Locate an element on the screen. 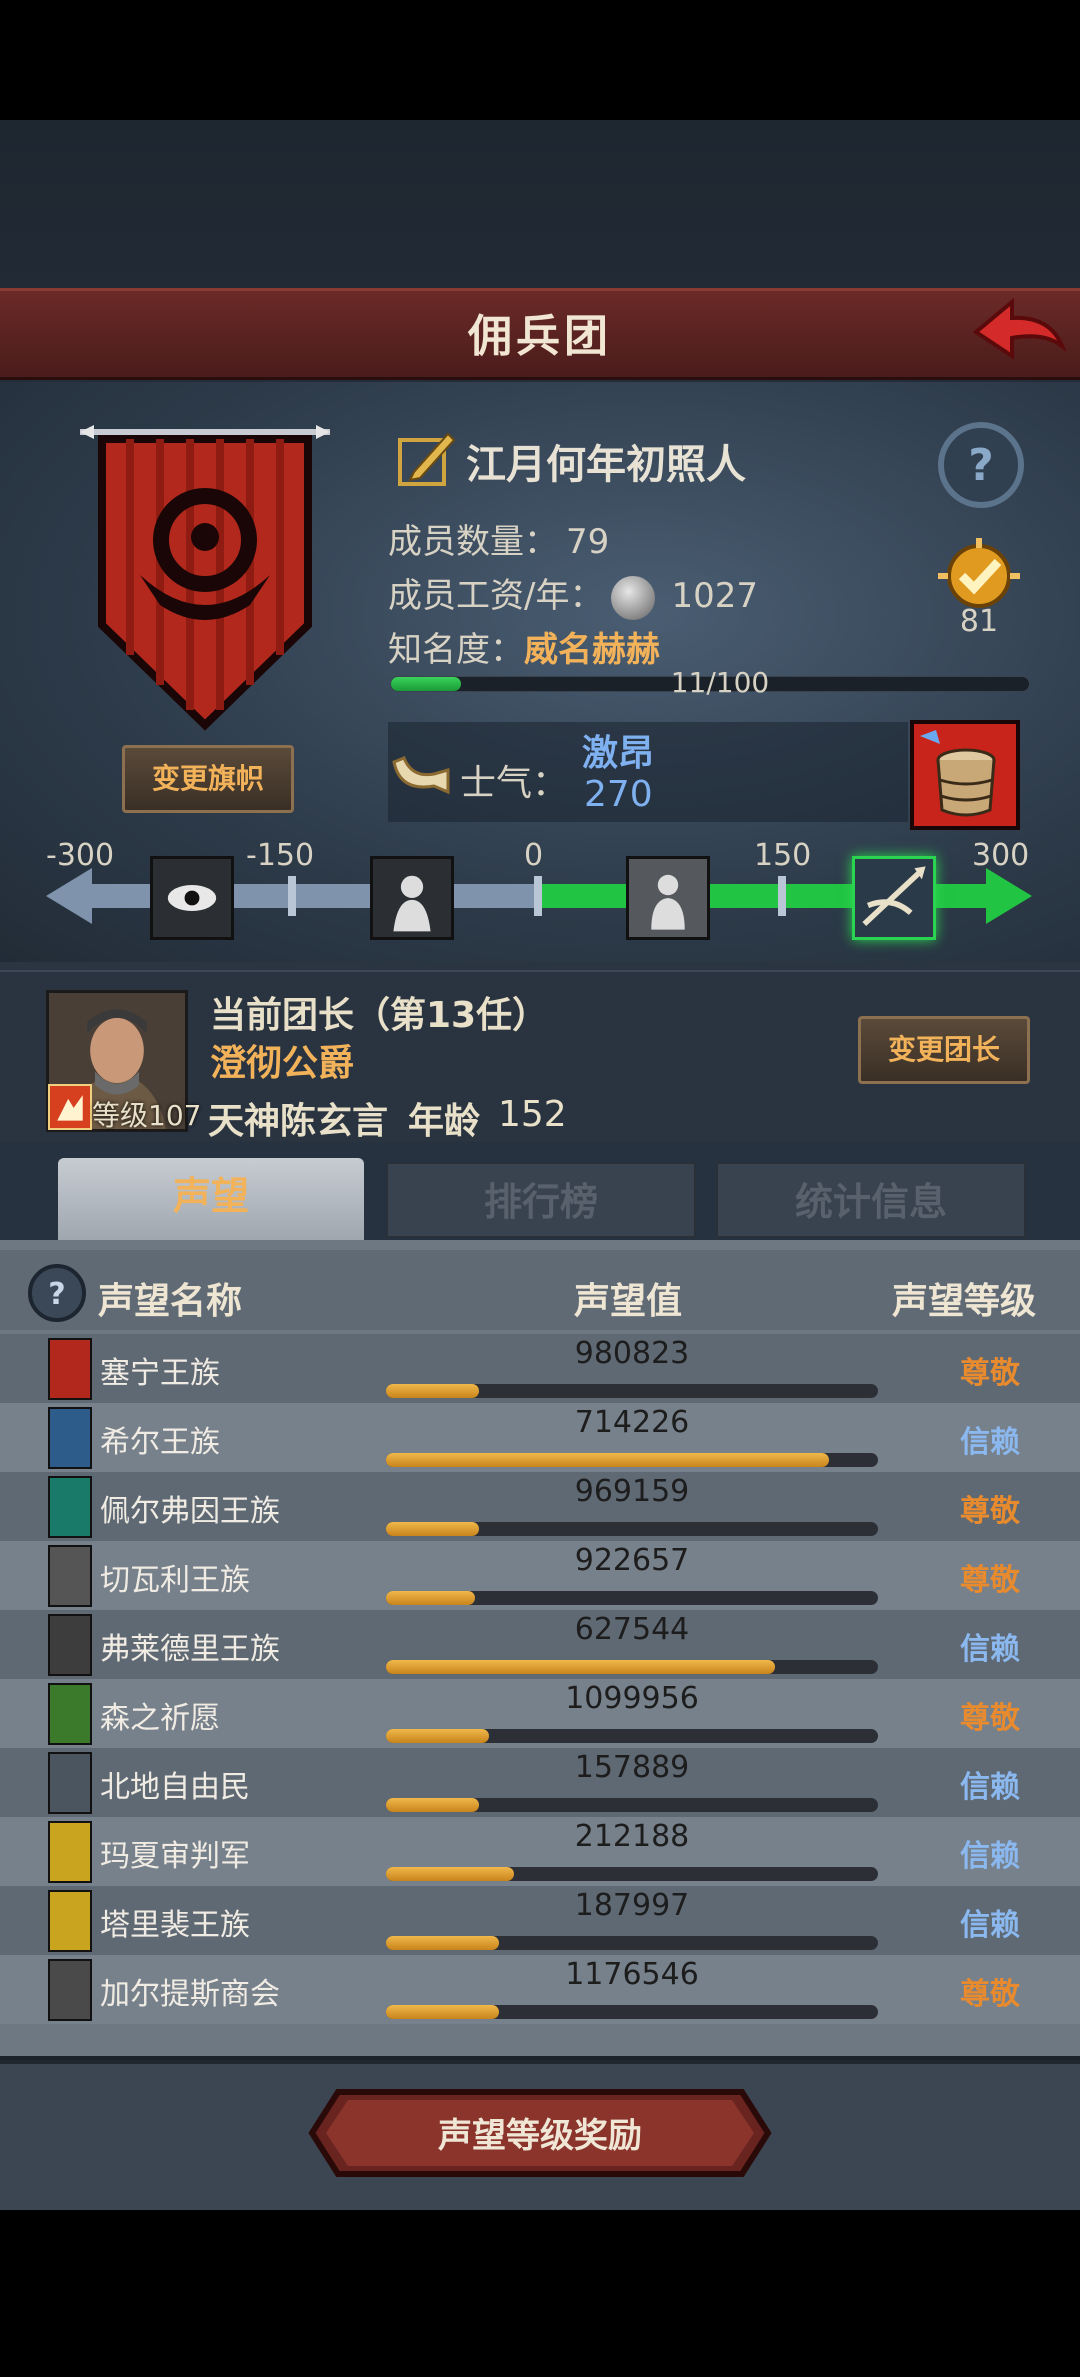  salary-value: 1027 is located at coordinates (714, 596).